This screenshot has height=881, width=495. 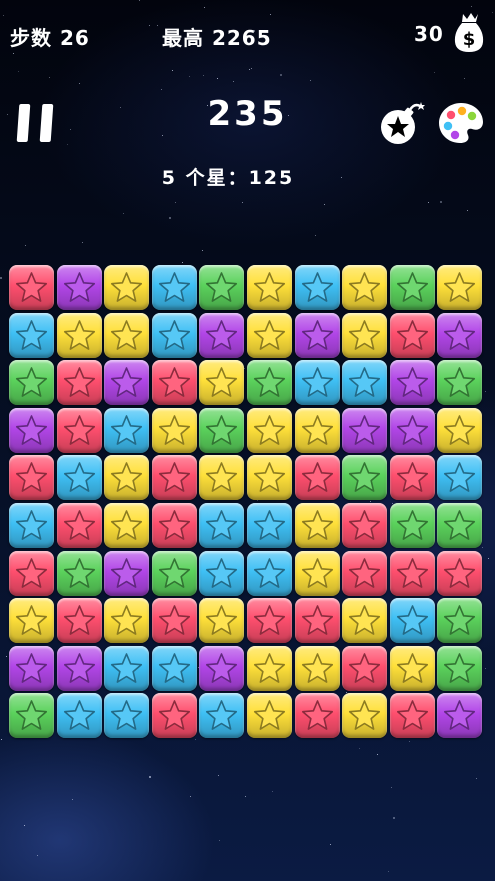 I want to click on palette-button, so click(x=461, y=123).